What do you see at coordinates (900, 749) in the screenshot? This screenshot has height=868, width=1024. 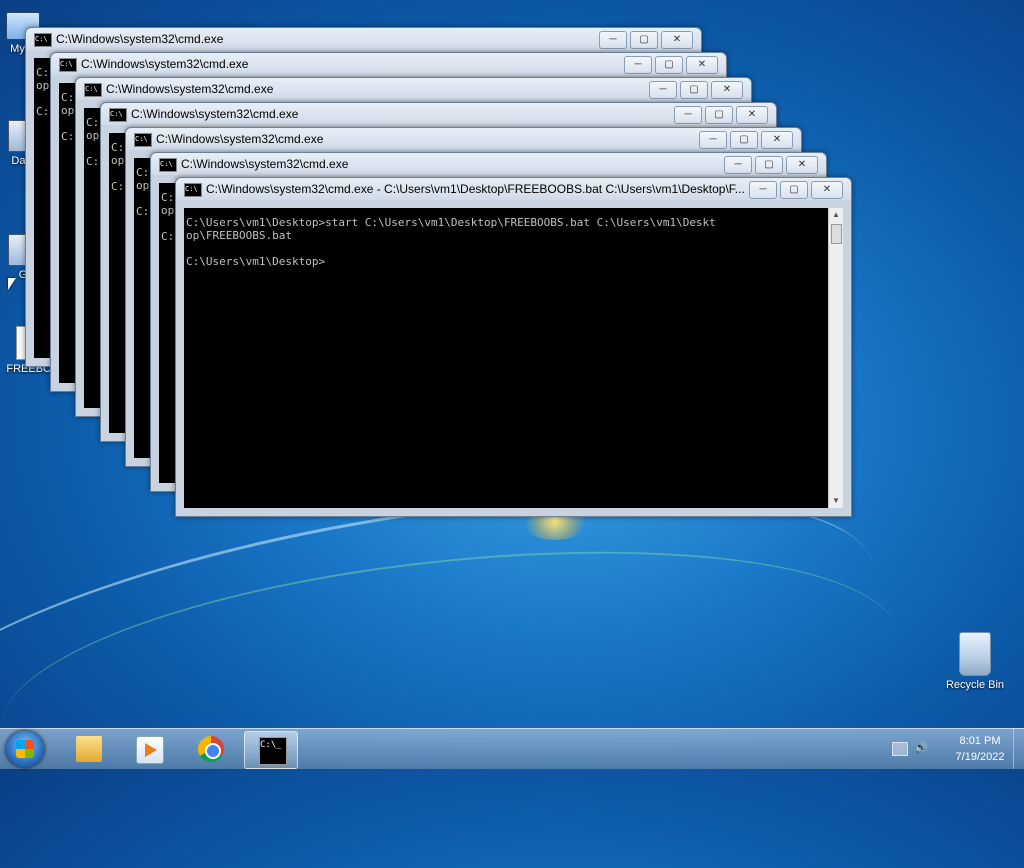 I see `network-icon` at bounding box center [900, 749].